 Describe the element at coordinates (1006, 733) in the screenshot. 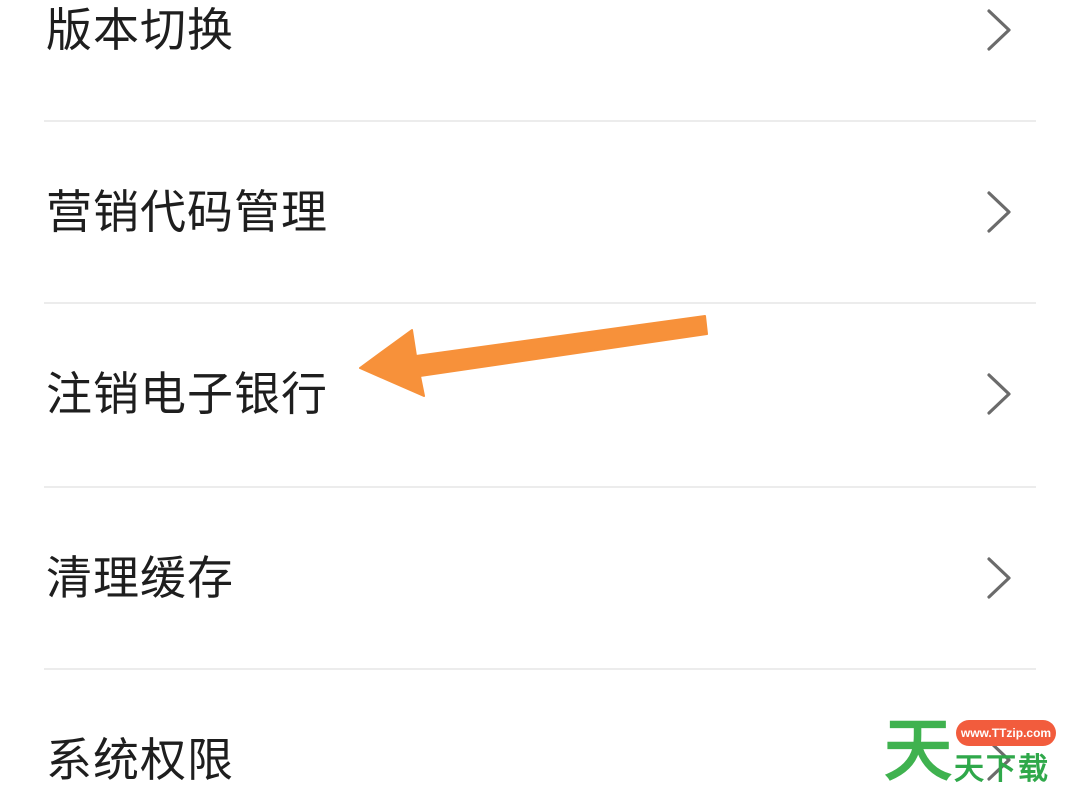

I see `watermark-url-badge: www.TTzip.com` at that location.